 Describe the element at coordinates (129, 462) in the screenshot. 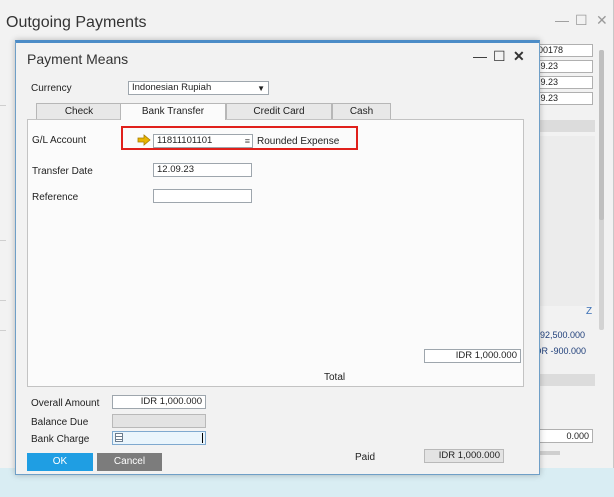

I see `cancel-button: Cancel` at that location.